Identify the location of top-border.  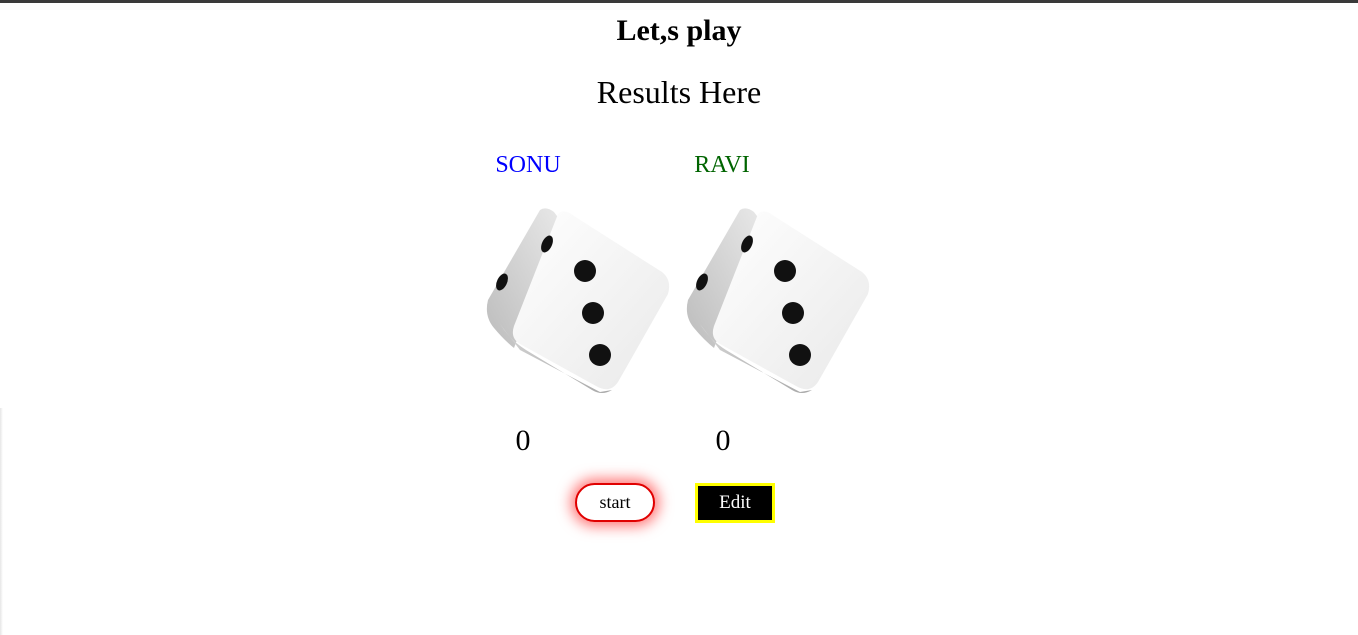
(679, 1).